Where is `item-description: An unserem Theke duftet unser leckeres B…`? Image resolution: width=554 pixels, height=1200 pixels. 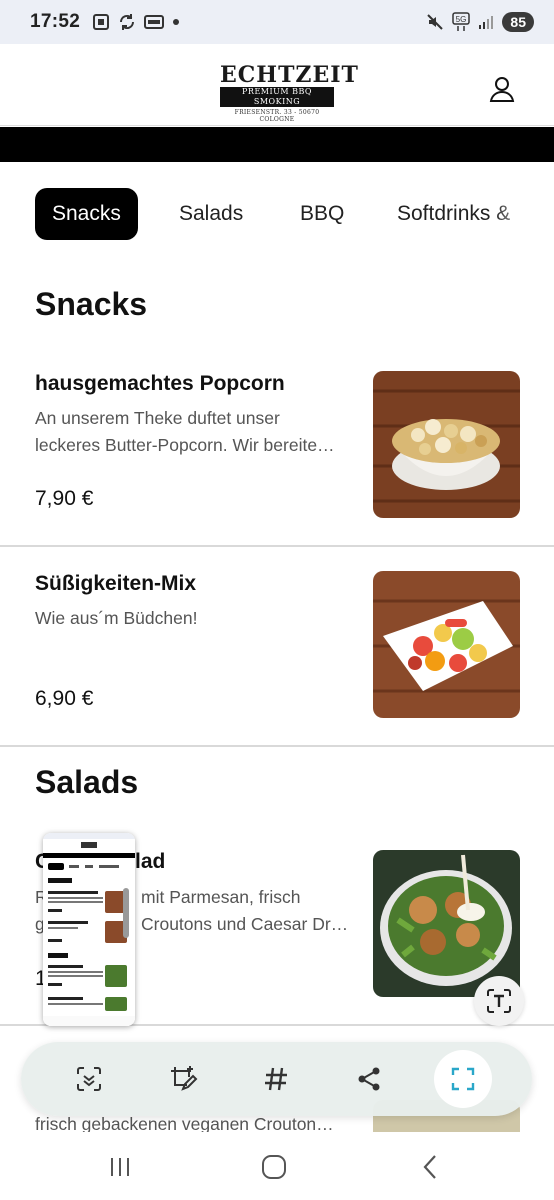
item-description: An unserem Theke duftet unser leckeres B… is located at coordinates (194, 432).